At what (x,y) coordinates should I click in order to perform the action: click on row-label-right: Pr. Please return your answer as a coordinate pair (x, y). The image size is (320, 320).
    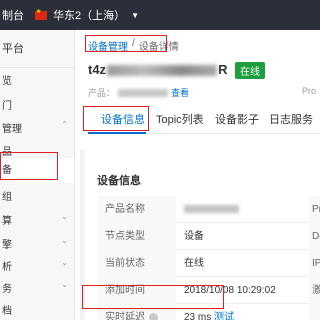
    Looking at the image, I should click on (314, 209).